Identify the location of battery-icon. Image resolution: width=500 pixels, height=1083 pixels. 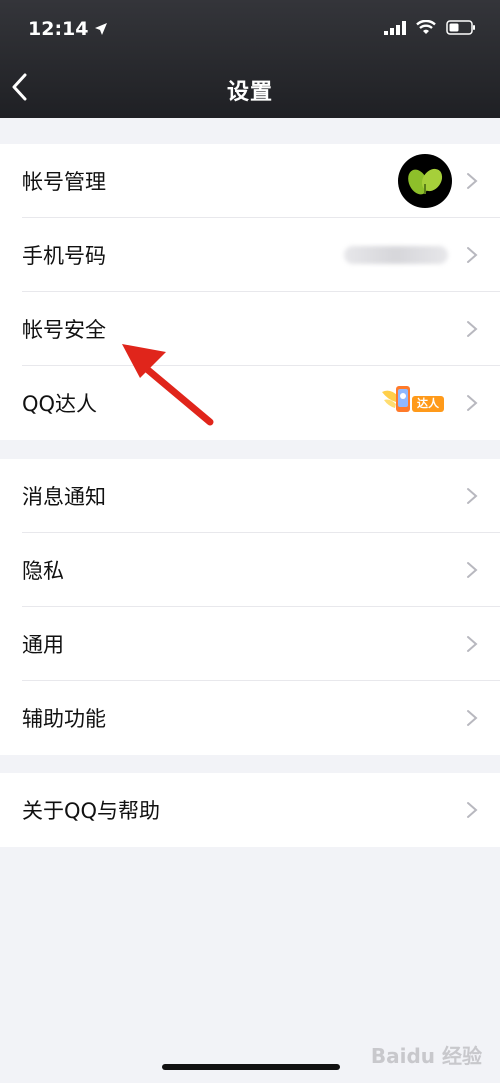
(460, 27).